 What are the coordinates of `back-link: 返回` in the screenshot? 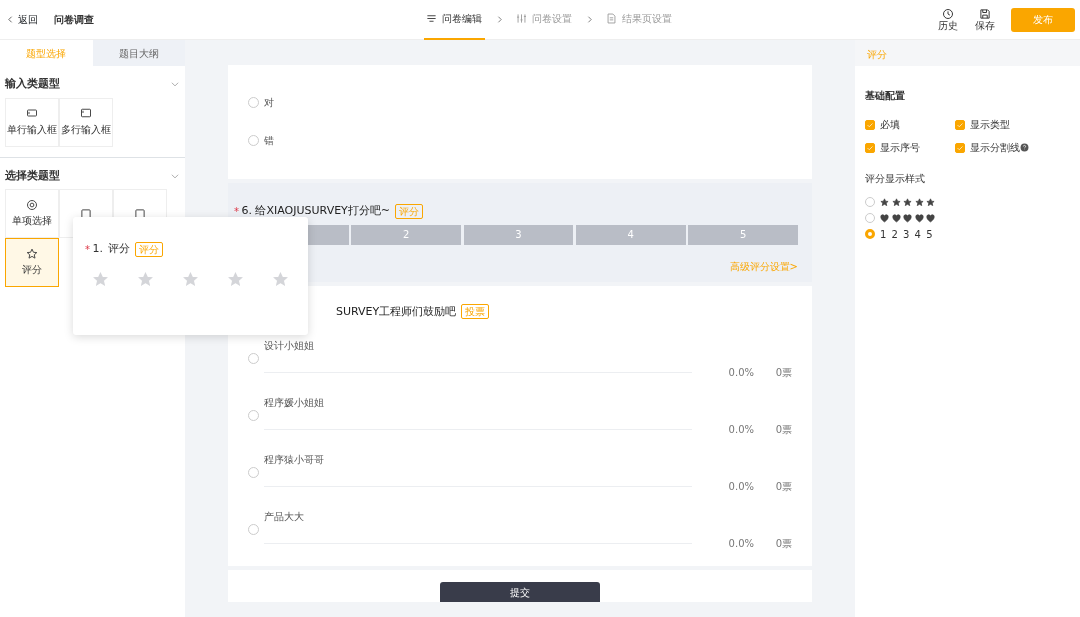 It's located at (22, 19).